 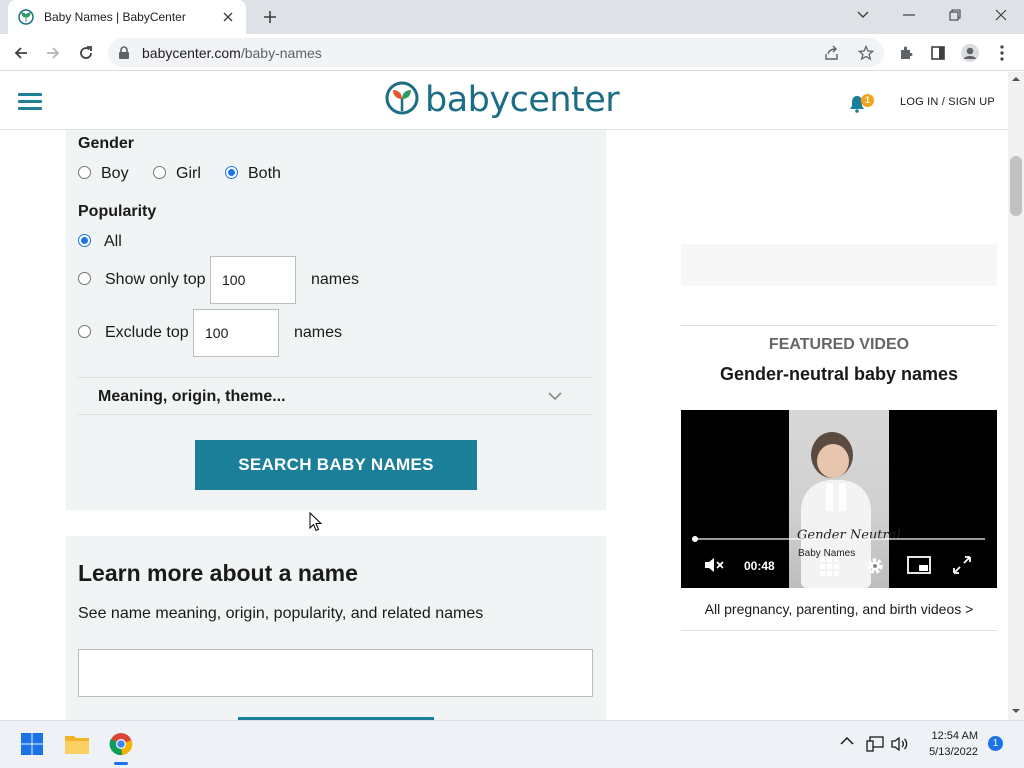 I want to click on grid-icon, so click(x=829, y=566).